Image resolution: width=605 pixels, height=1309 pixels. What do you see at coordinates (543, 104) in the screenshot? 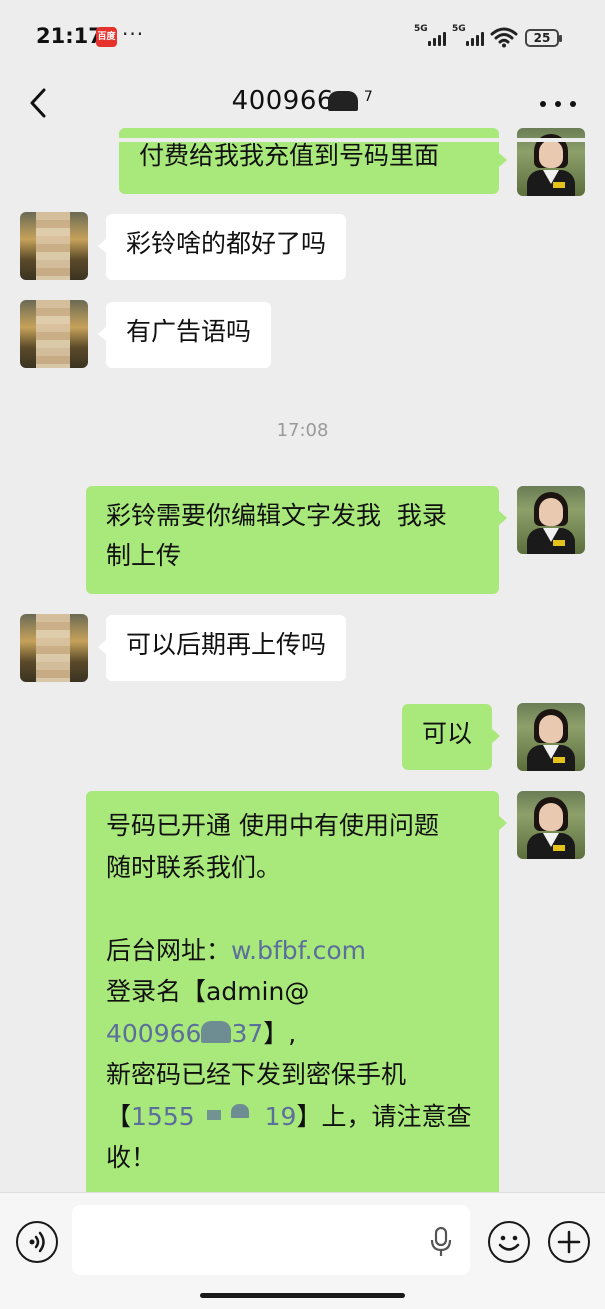
I see `more-dots-icon` at bounding box center [543, 104].